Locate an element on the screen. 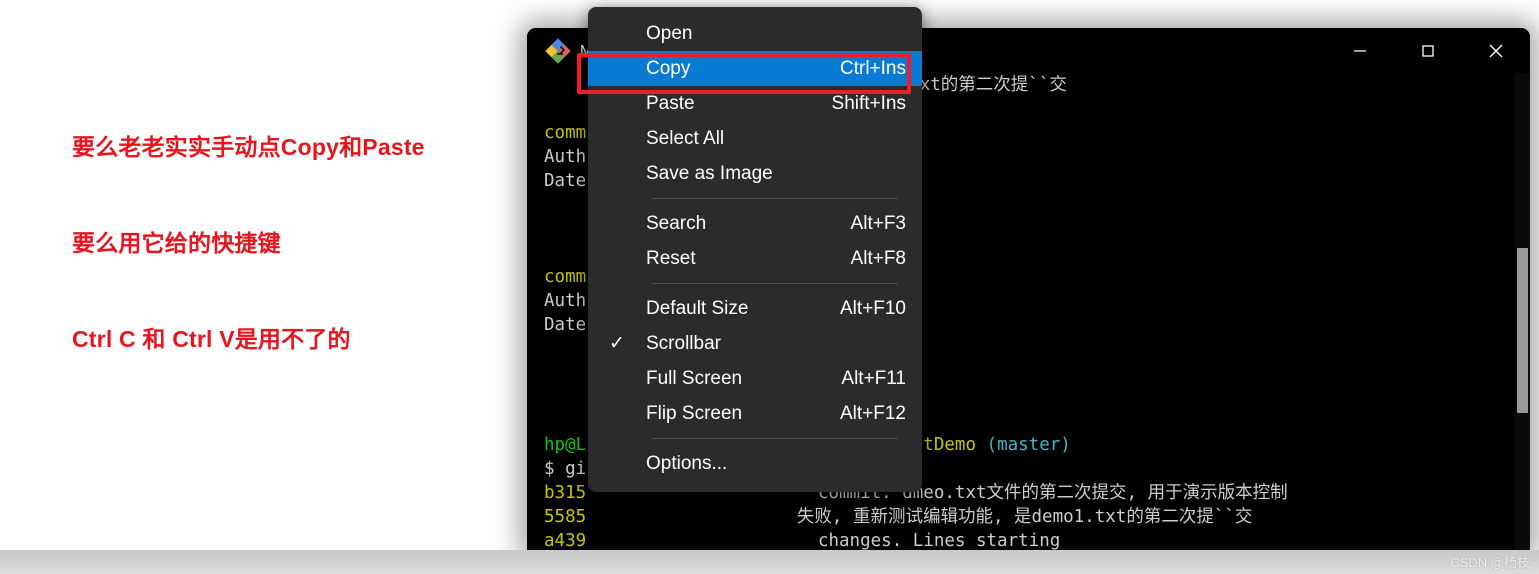 The width and height of the screenshot is (1539, 574). page-bottom-strip is located at coordinates (769, 562).